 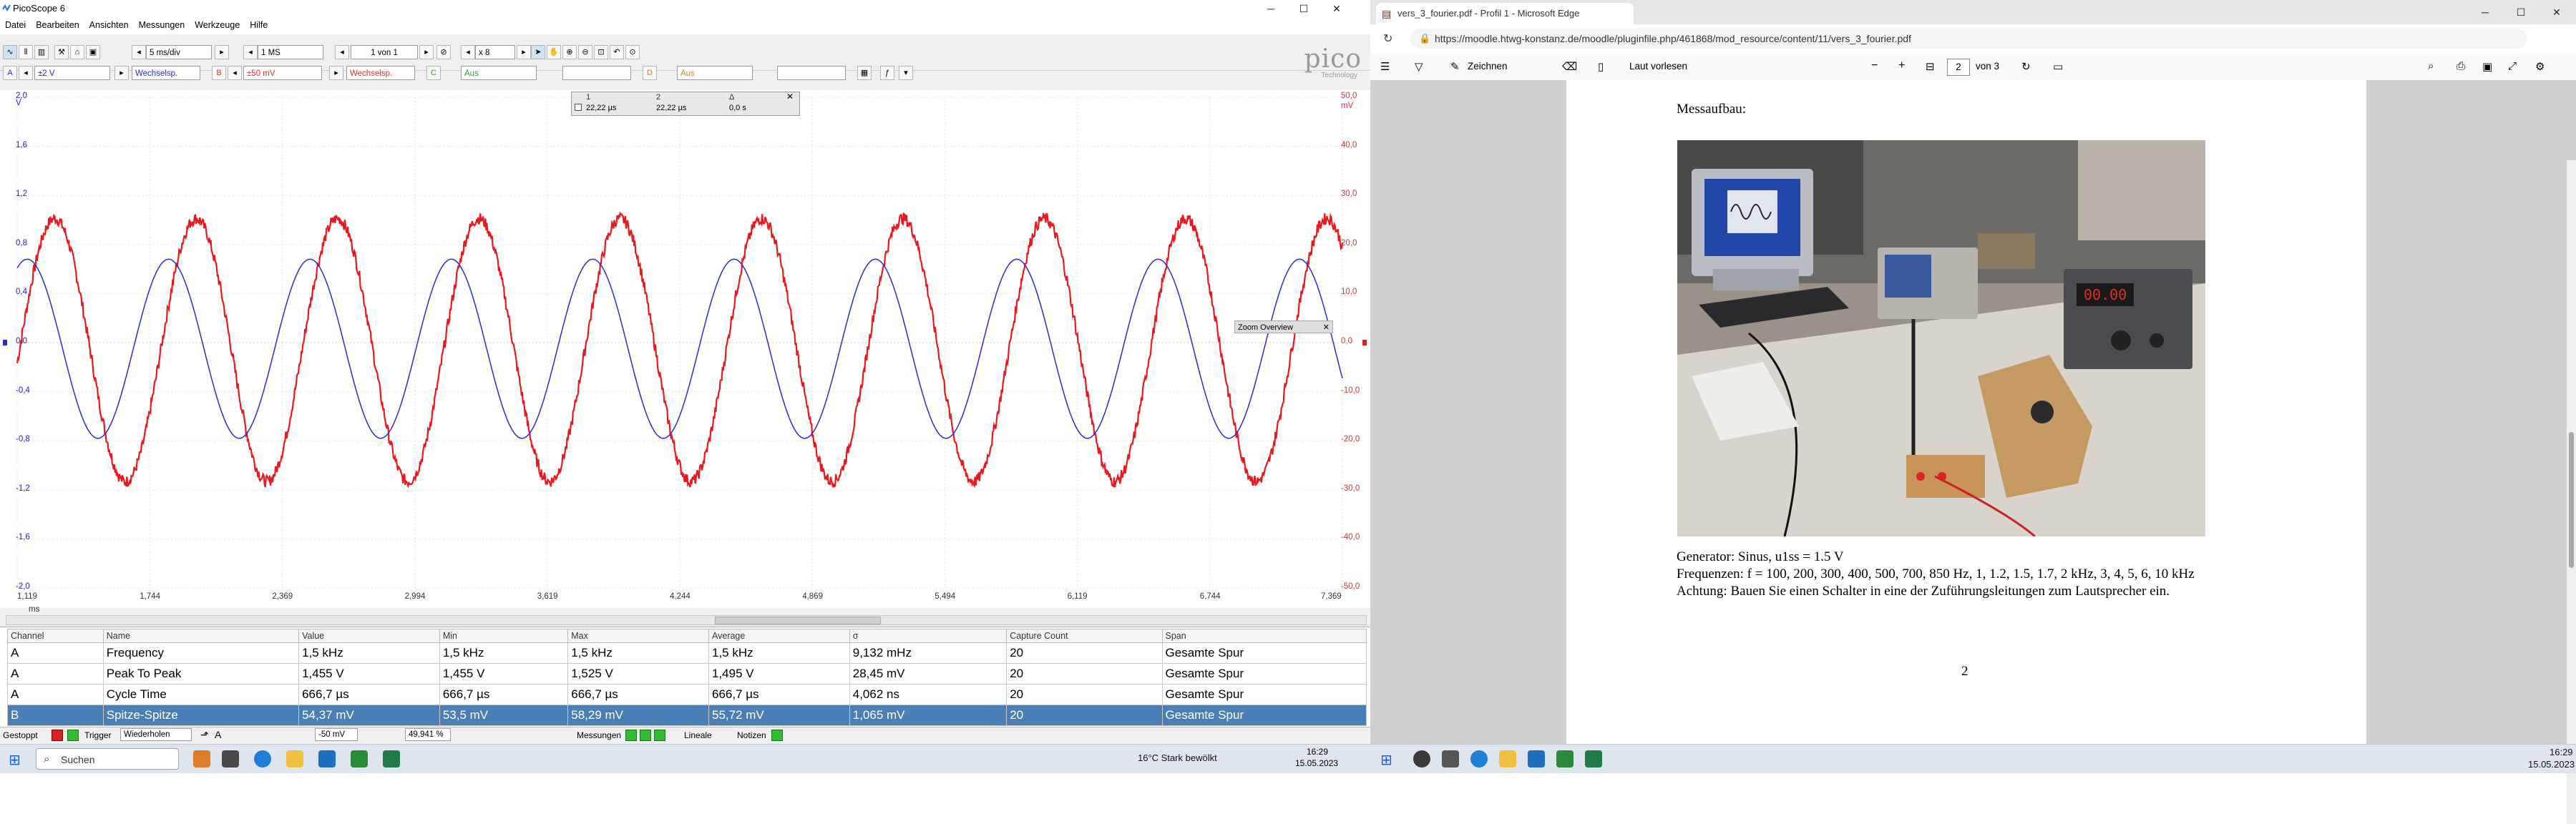 I want to click on math-channel-icon: ƒ, so click(x=887, y=73).